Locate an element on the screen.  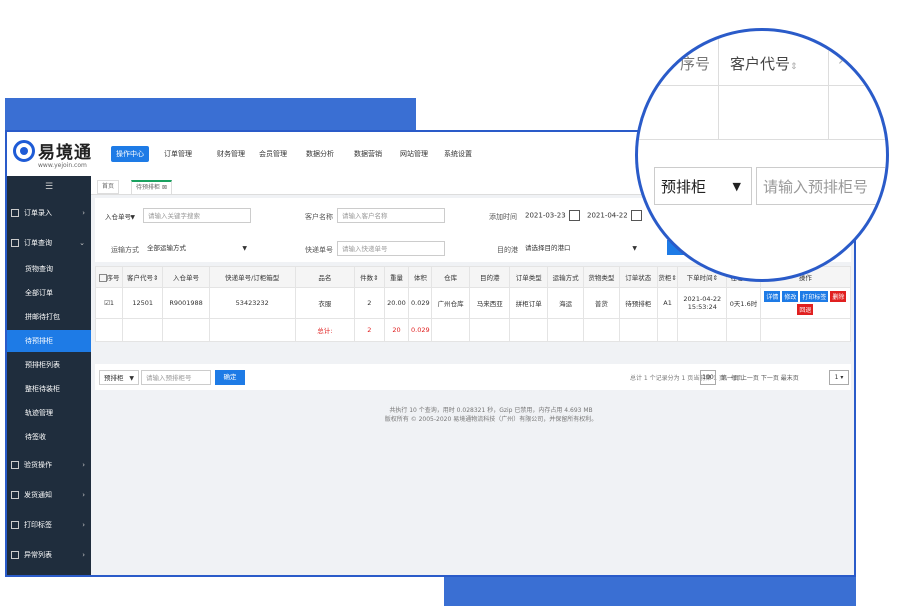
rollback-button: 回退 is located at coordinates (805, 309).